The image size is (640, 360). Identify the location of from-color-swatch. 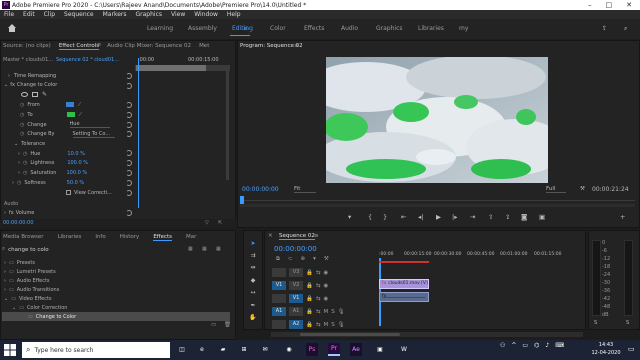
(69, 105).